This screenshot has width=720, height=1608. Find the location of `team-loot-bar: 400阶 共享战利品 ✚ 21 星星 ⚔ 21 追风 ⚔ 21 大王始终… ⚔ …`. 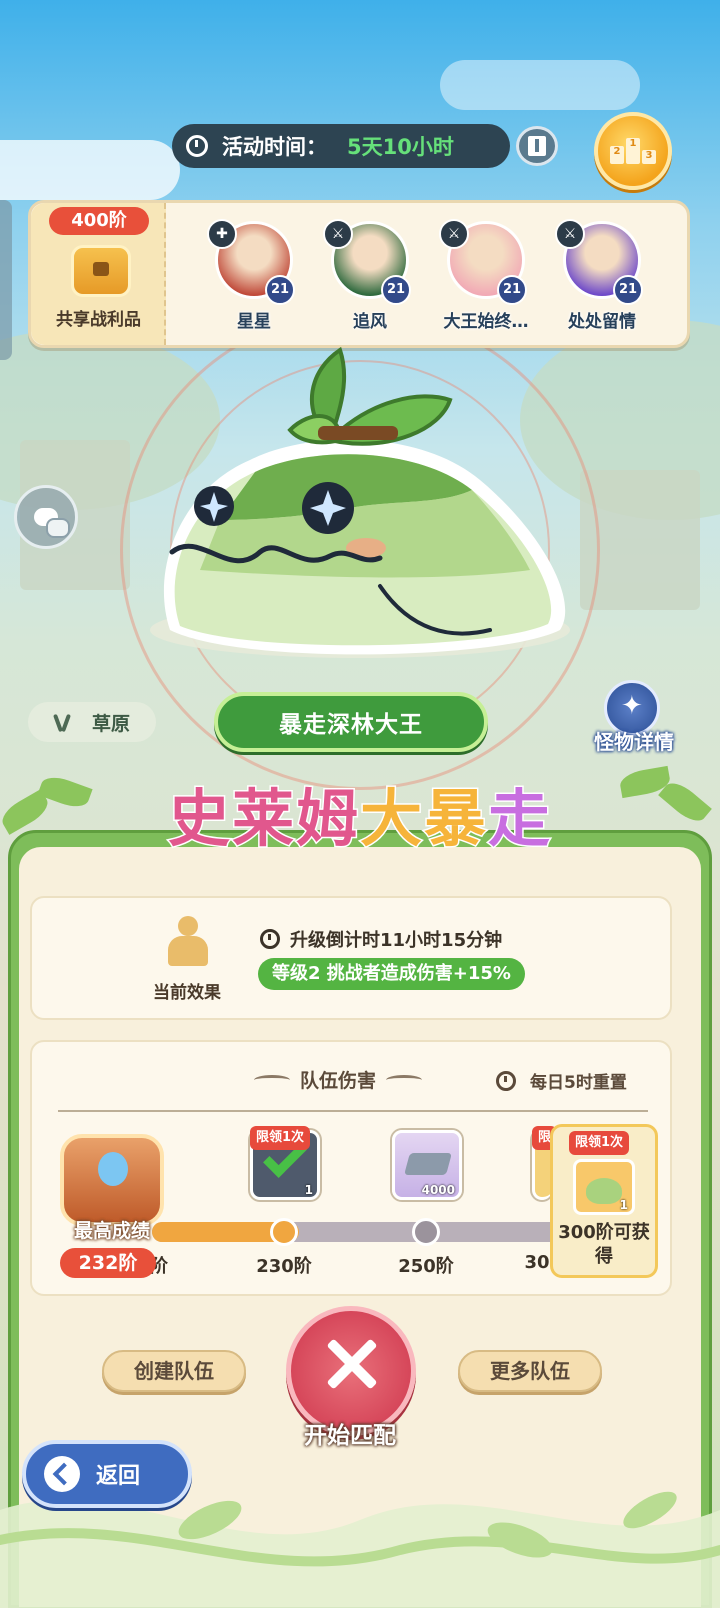

team-loot-bar: 400阶 共享战利品 ✚ 21 星星 ⚔ 21 追风 ⚔ 21 大王始终… ⚔ … is located at coordinates (359, 274).